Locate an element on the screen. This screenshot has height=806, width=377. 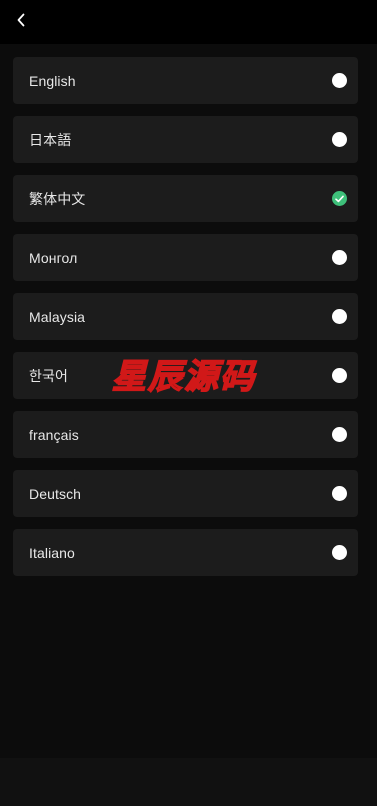
top-bar is located at coordinates (188, 22).